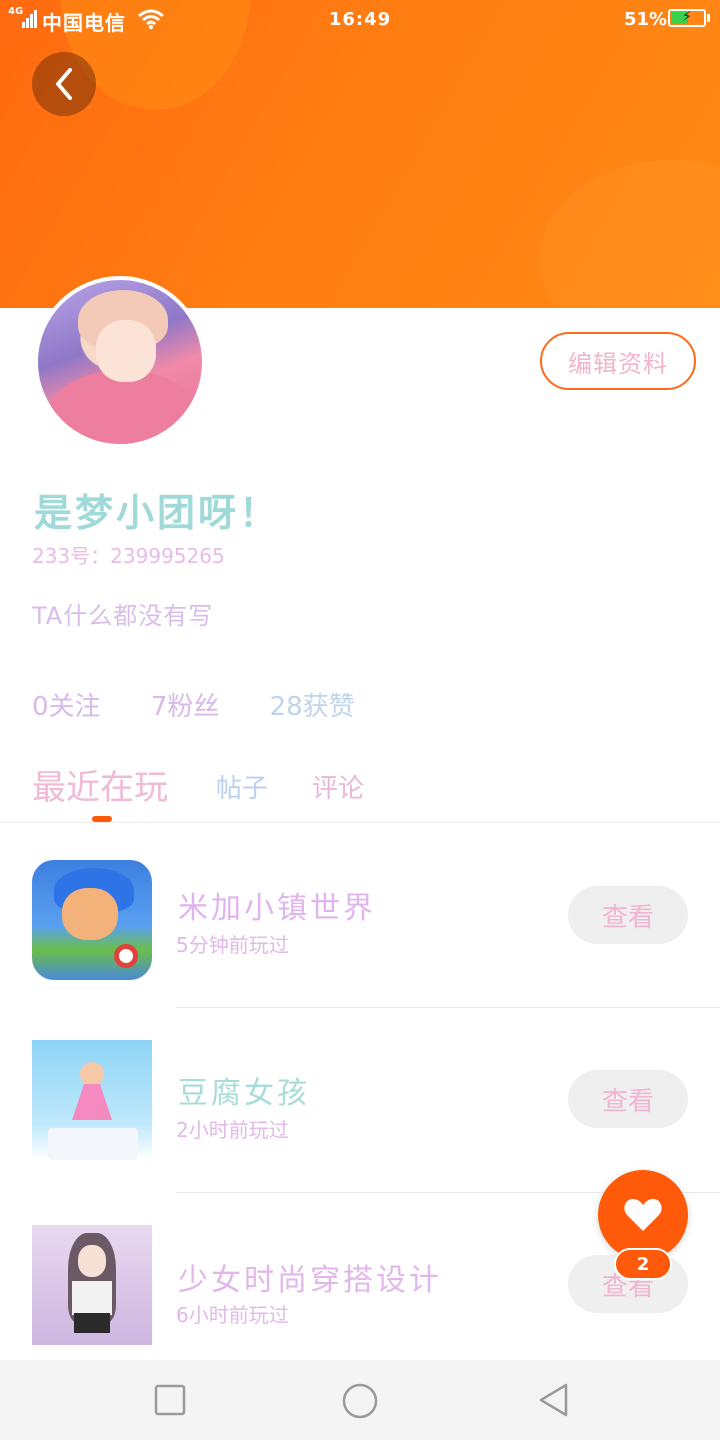 This screenshot has width=720, height=1440. Describe the element at coordinates (232, 1315) in the screenshot. I see `played-time: 6小时前玩过` at that location.